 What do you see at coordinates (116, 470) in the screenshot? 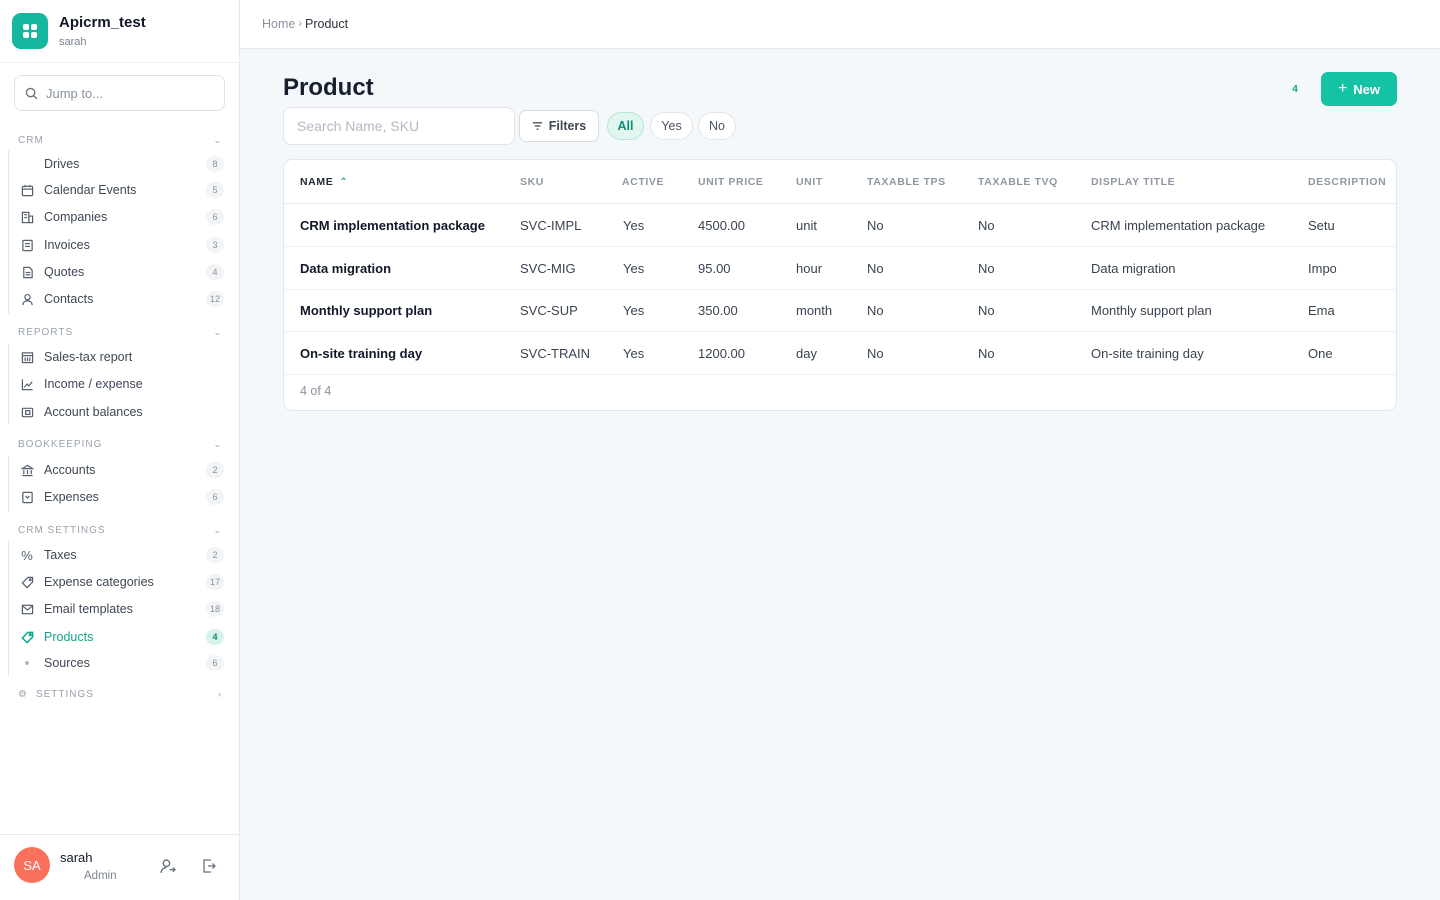
I see `sidebar-item-accounts: Accounts 2` at bounding box center [116, 470].